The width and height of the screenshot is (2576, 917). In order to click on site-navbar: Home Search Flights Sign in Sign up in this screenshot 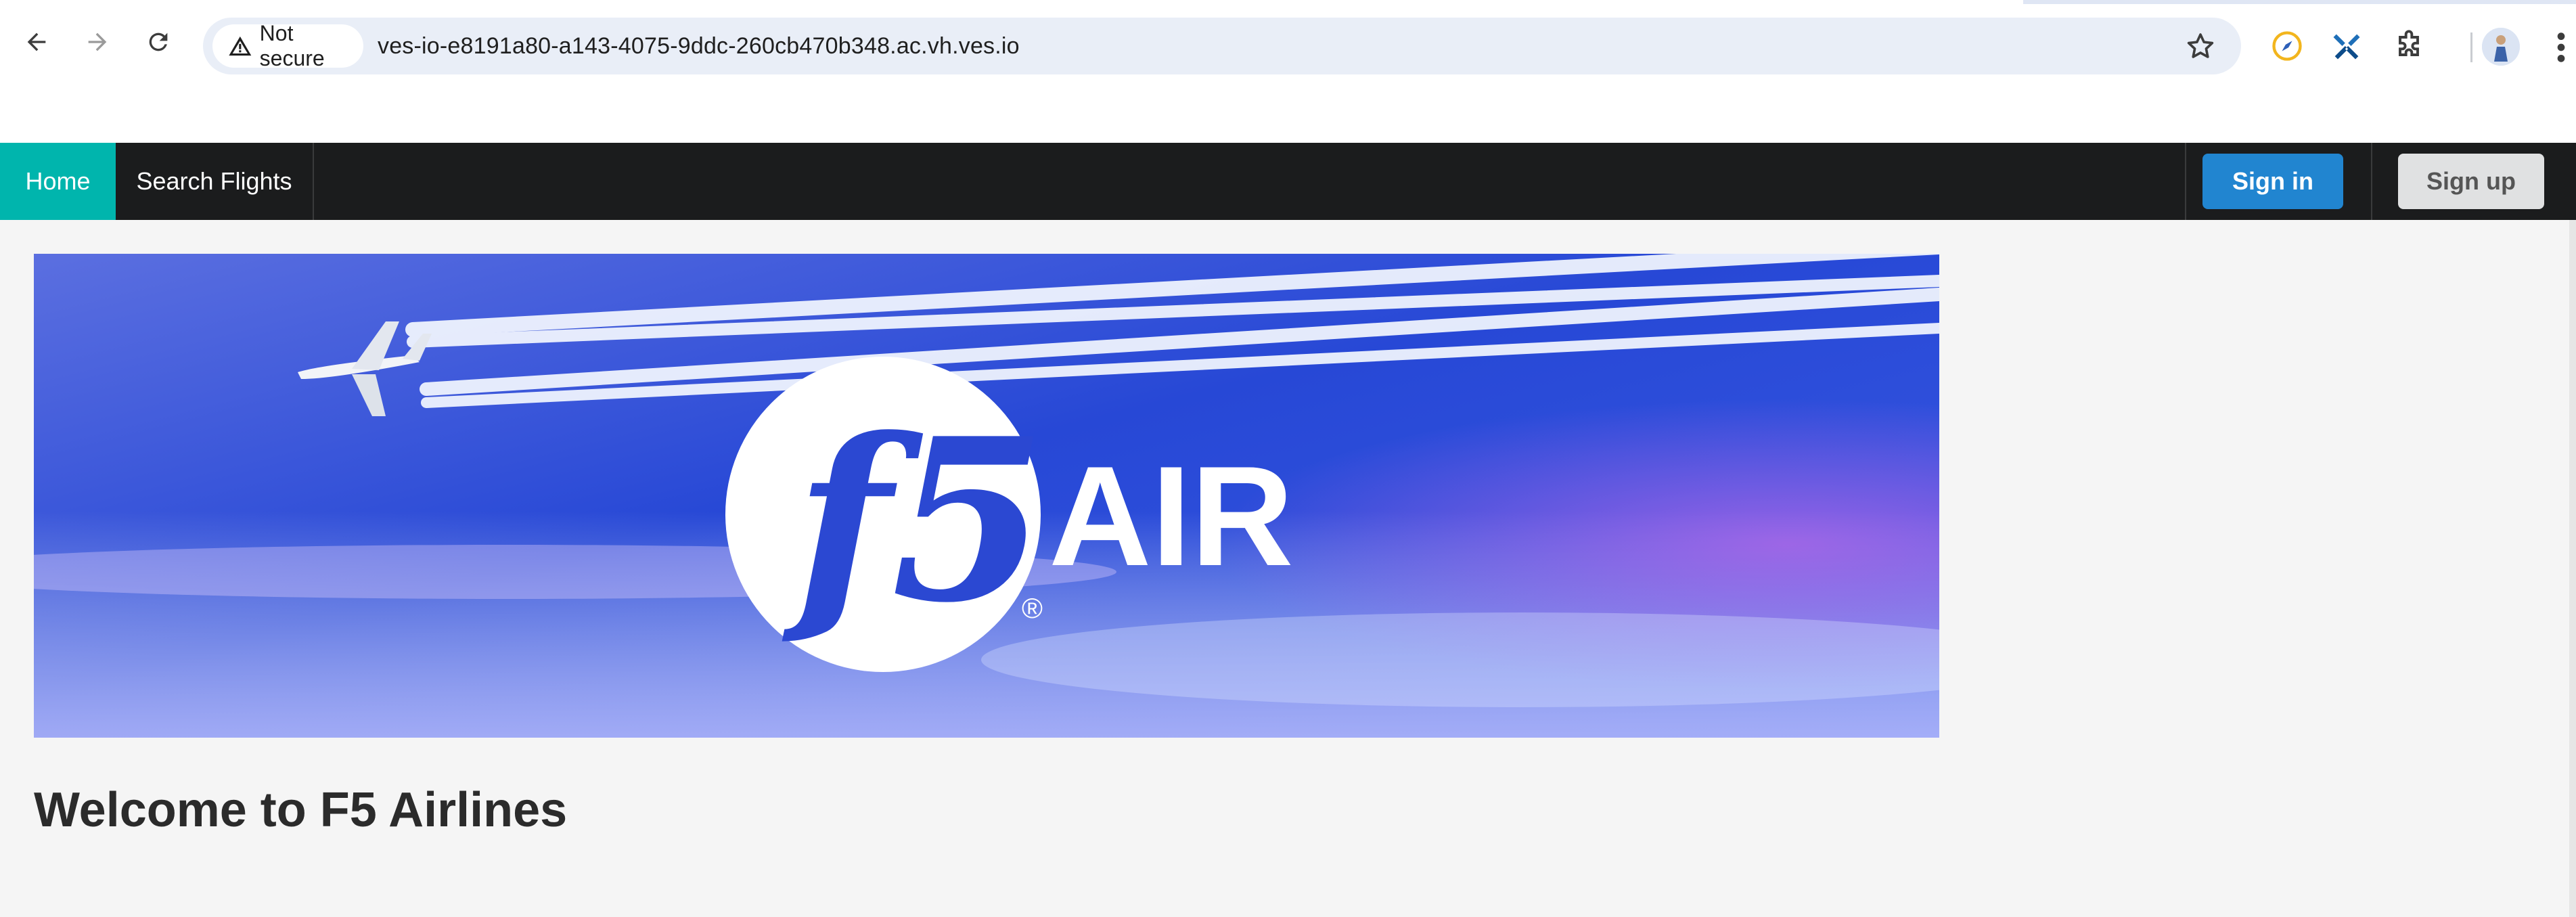, I will do `click(1288, 181)`.